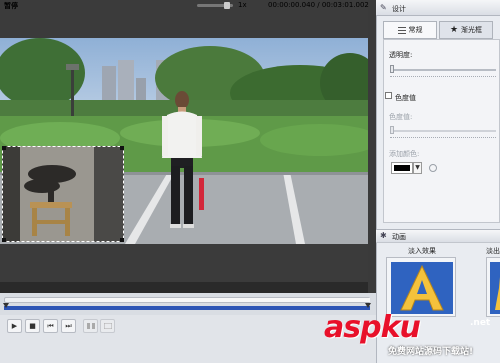 The width and height of the screenshot is (500, 363). What do you see at coordinates (187, 308) in the screenshot?
I see `timeline-progress-bar` at bounding box center [187, 308].